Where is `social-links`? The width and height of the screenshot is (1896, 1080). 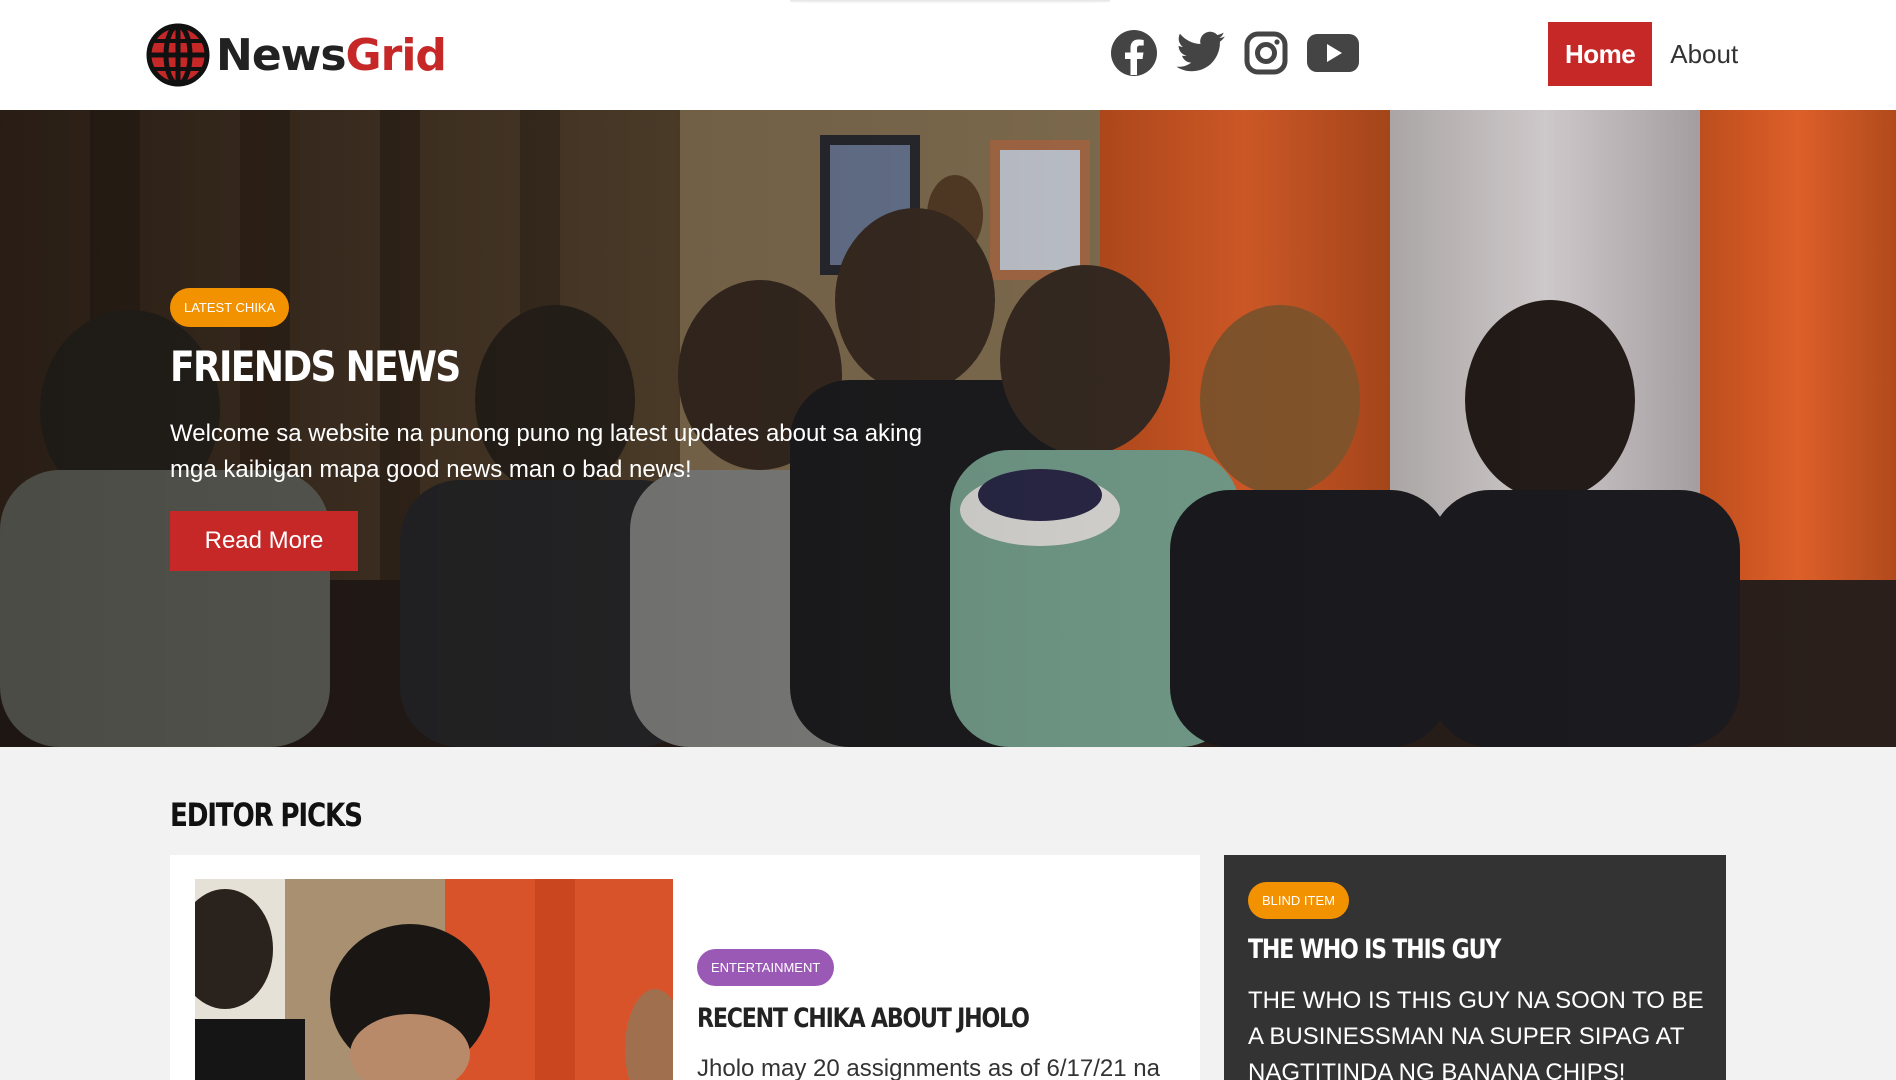 social-links is located at coordinates (1235, 55).